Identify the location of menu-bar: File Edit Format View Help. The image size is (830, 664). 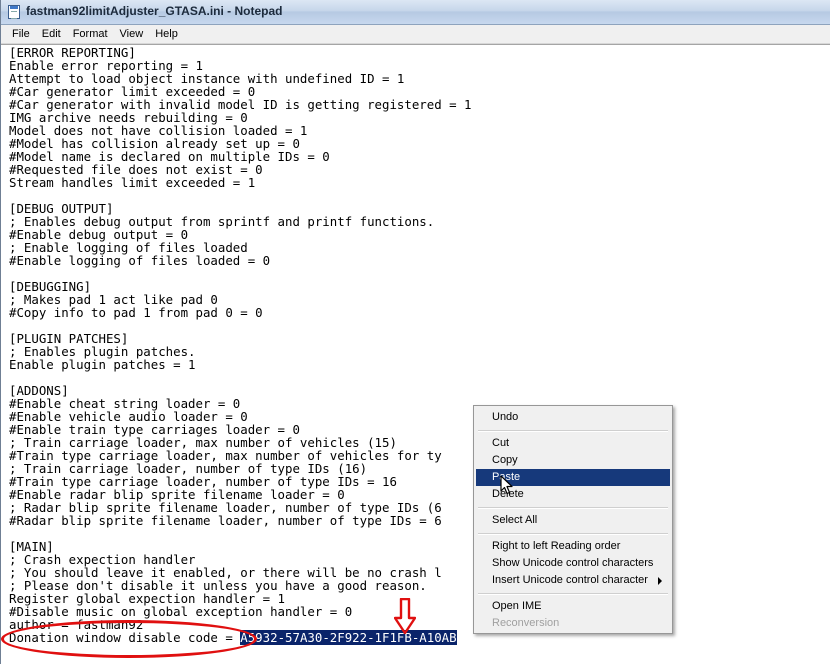
(415, 34).